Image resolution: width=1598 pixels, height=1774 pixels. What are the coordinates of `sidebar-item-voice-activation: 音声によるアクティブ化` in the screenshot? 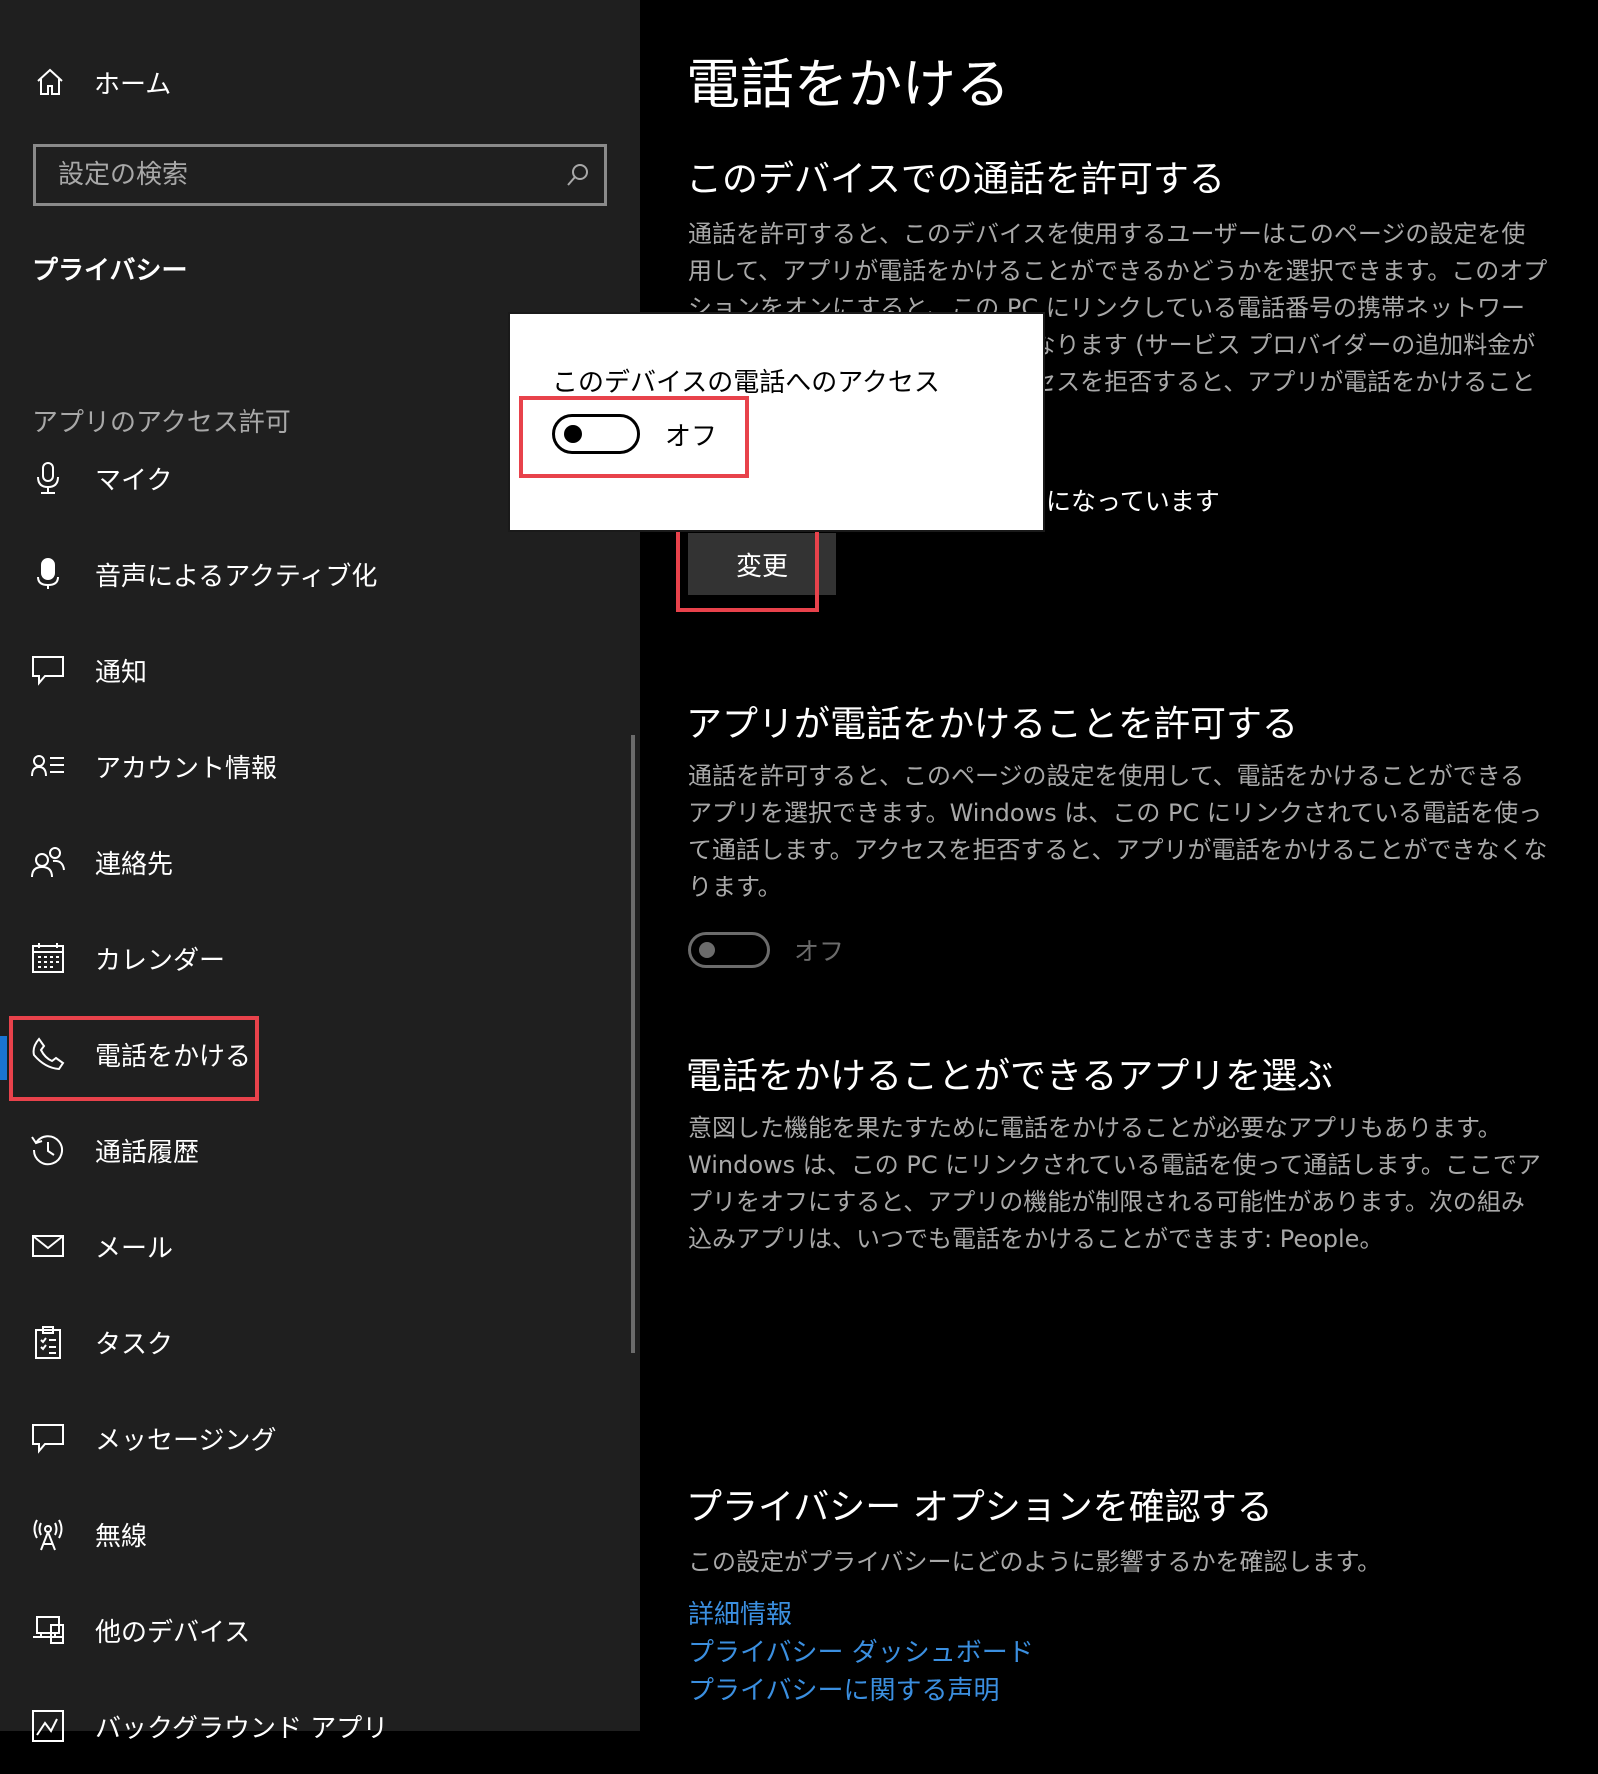 It's located at (310, 574).